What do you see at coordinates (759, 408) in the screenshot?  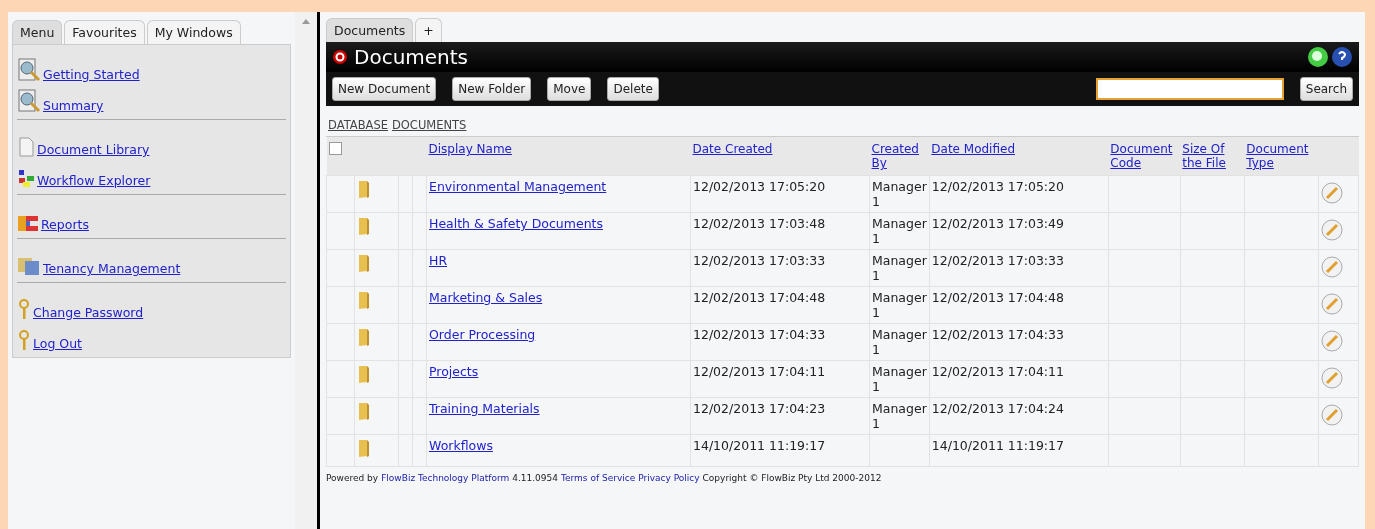 I see `date-created: 12/02/2013 17:04:23` at bounding box center [759, 408].